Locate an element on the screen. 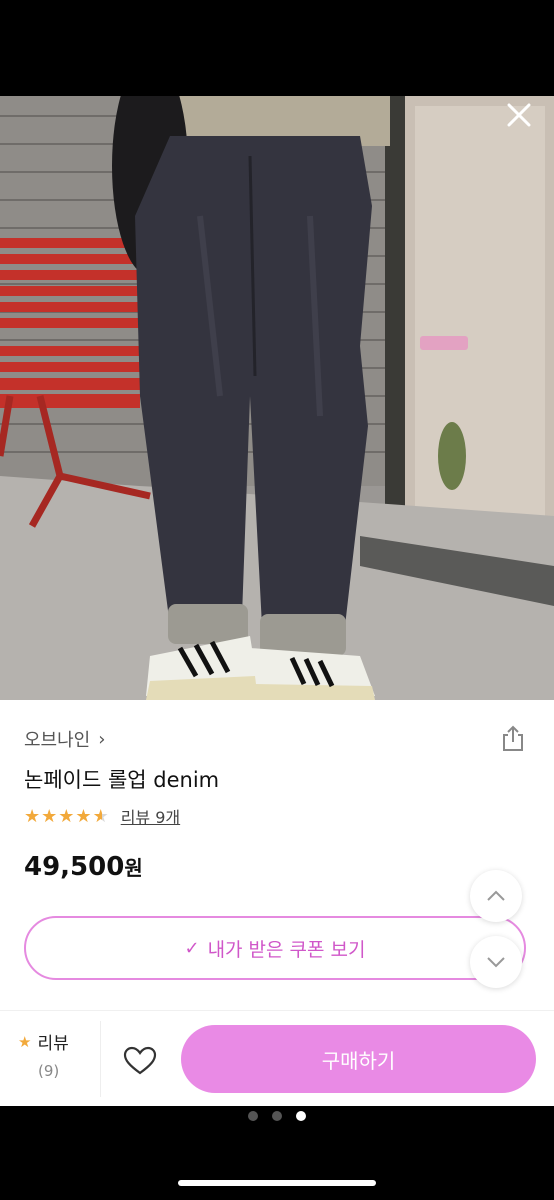 The width and height of the screenshot is (554, 1200). rating-stars: ★ ★ ★ ★ ★ is located at coordinates (66, 816).